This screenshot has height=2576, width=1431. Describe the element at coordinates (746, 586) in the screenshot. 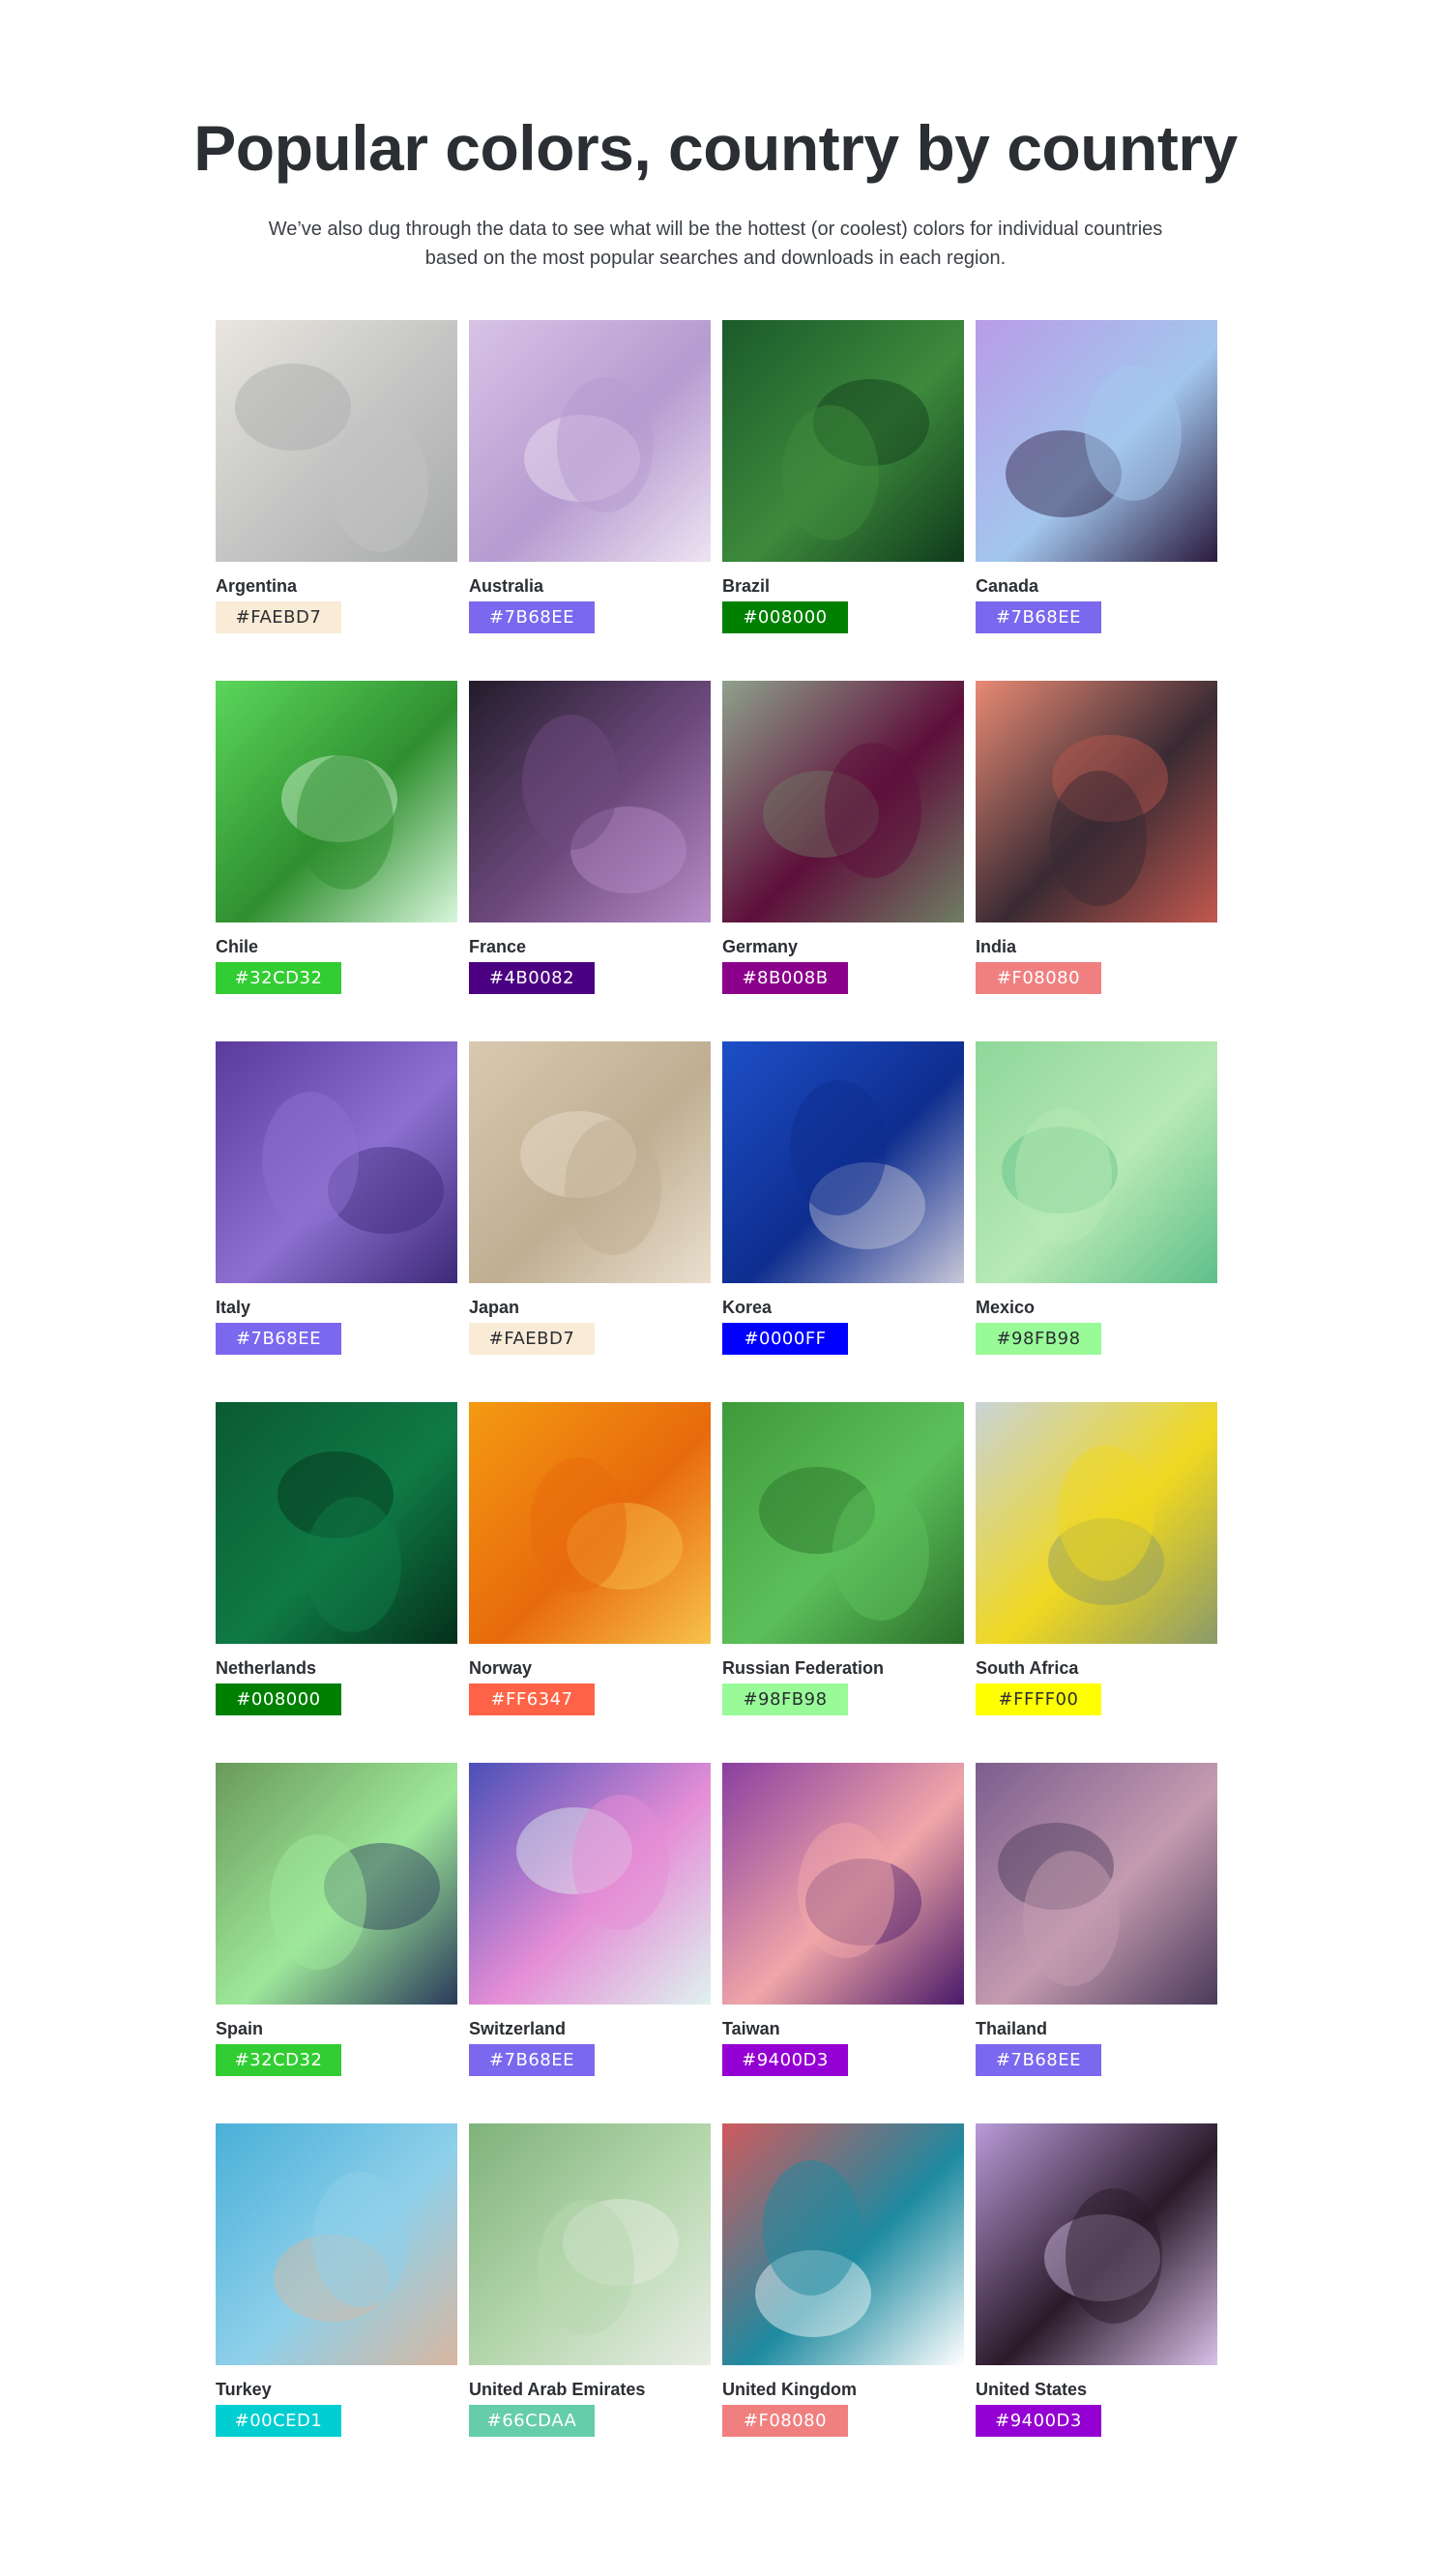

I see `country-name: Brazil` at that location.